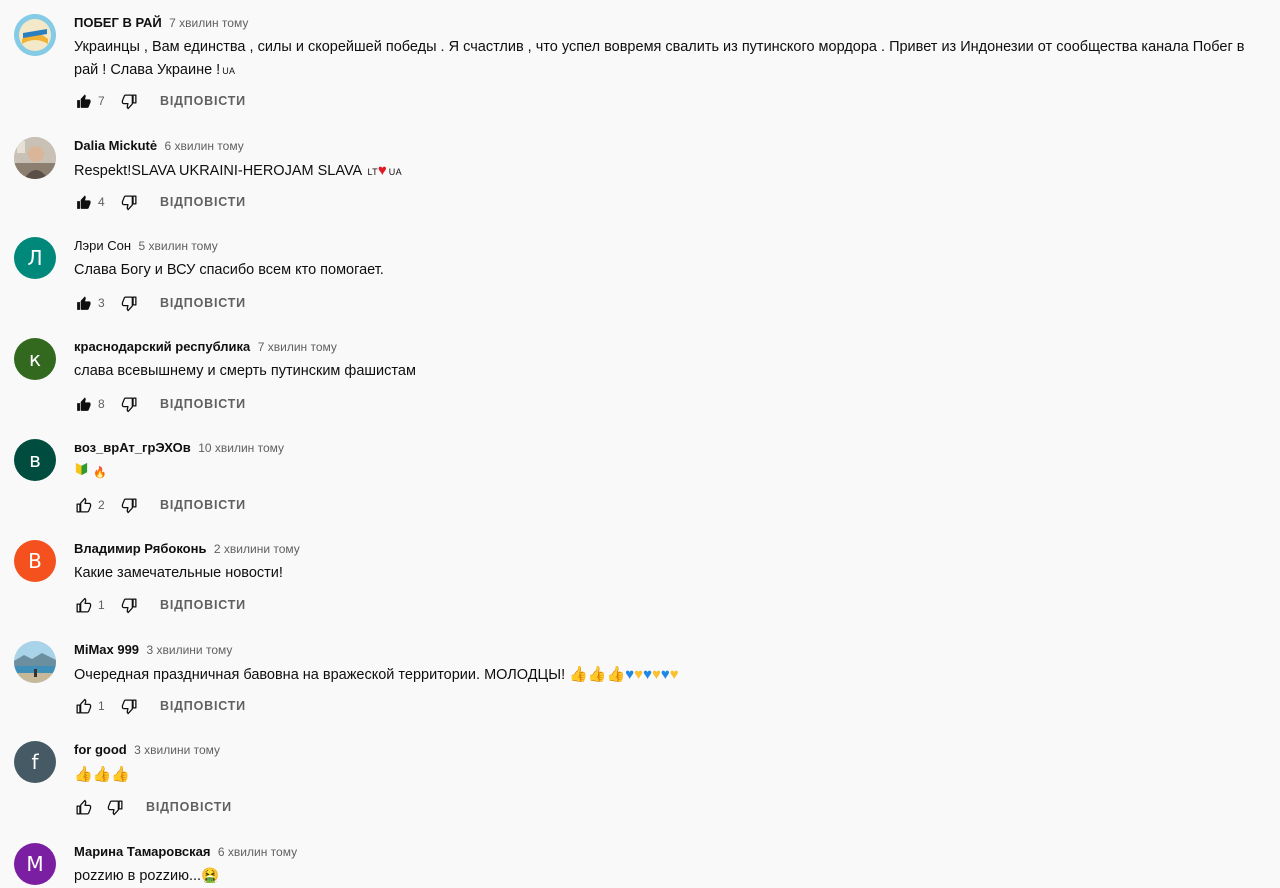 Image resolution: width=1280 pixels, height=888 pixels. Describe the element at coordinates (35, 359) in the screenshot. I see `avatar: к` at that location.